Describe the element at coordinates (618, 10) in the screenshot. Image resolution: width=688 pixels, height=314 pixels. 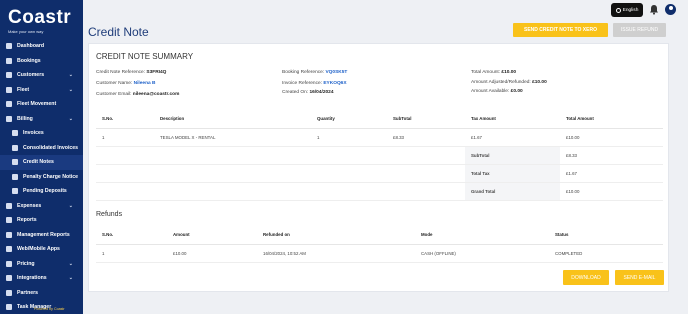
I see `globe-icon` at that location.